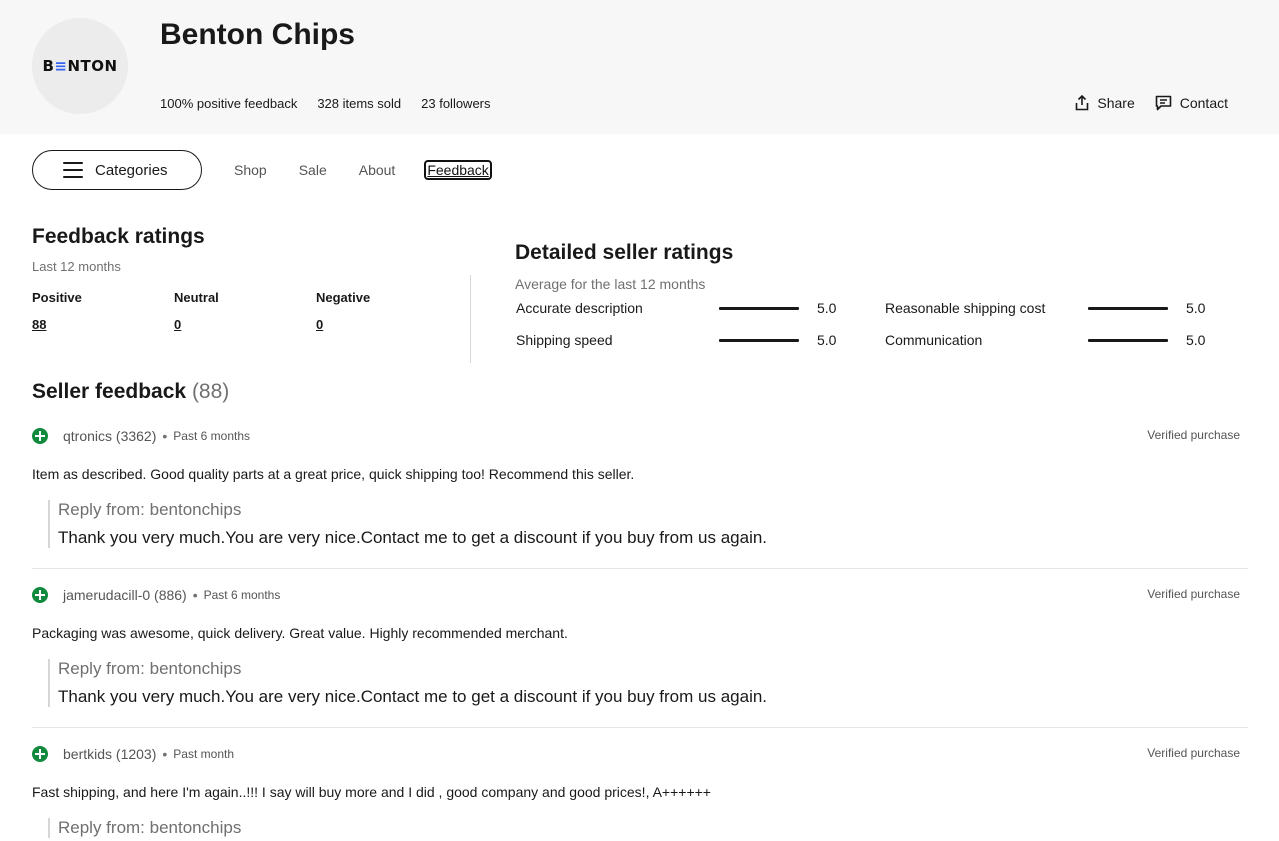 The width and height of the screenshot is (1279, 841). I want to click on seller-feedback-count: (88), so click(210, 391).